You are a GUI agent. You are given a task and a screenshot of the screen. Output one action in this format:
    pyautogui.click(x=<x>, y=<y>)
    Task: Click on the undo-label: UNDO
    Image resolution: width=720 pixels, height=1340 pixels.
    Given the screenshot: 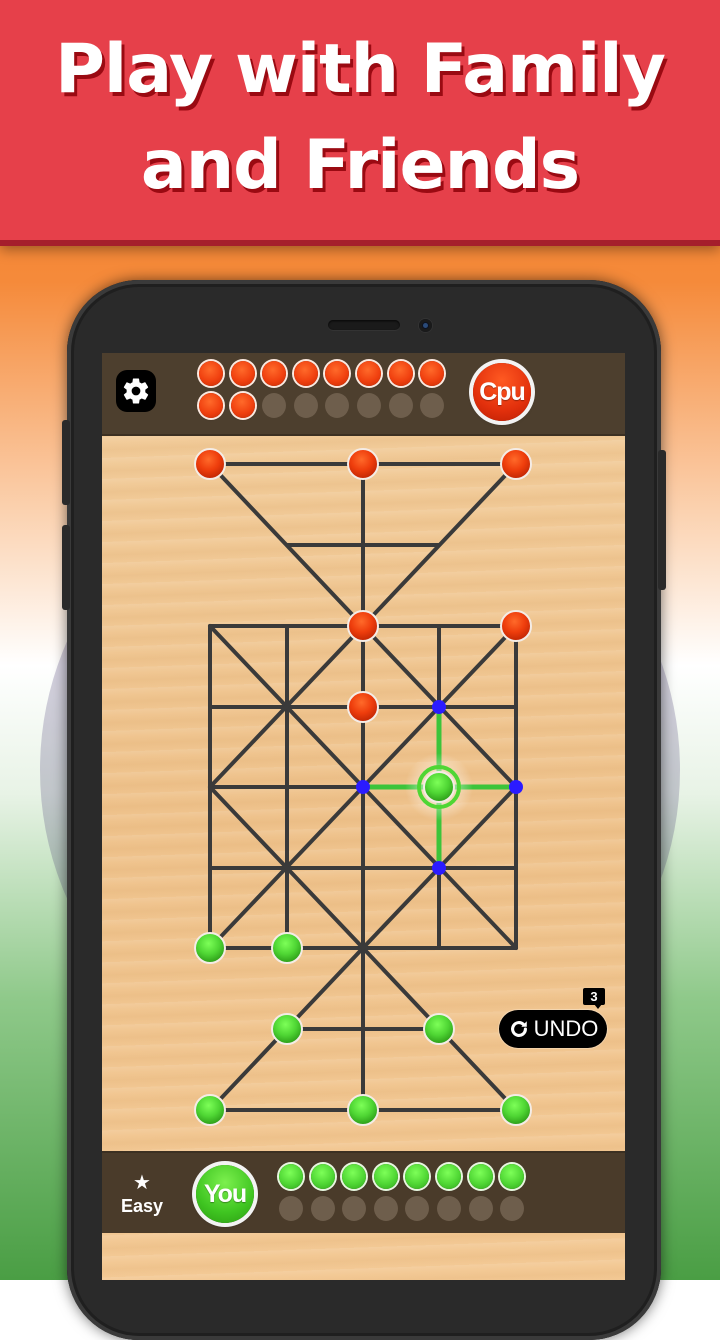 What is the action you would take?
    pyautogui.click(x=566, y=1028)
    